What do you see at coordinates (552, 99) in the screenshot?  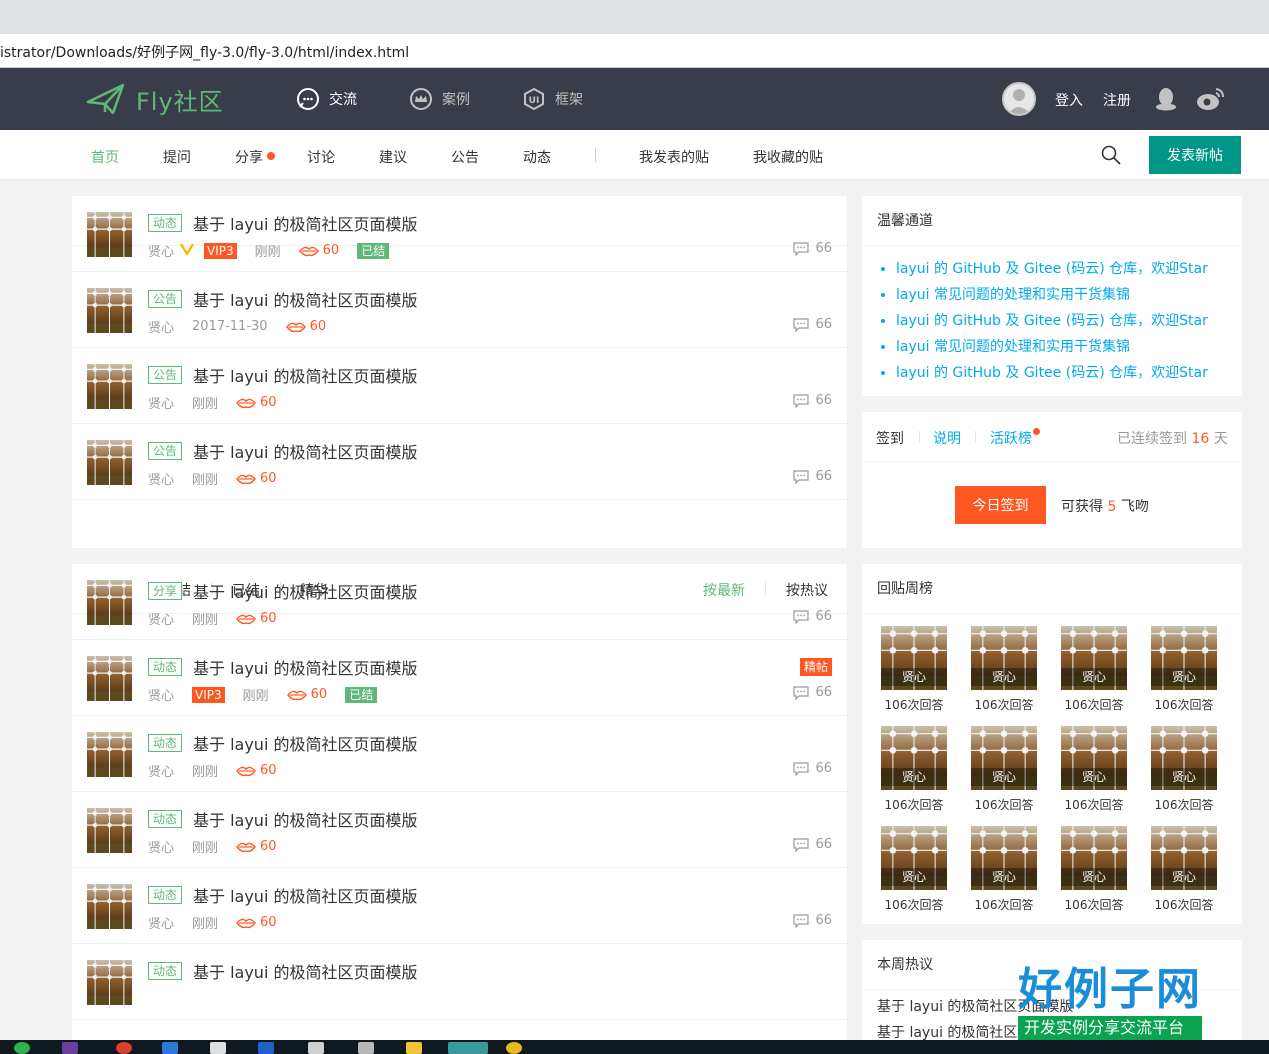 I see `nav-item-framework: UI 框架` at bounding box center [552, 99].